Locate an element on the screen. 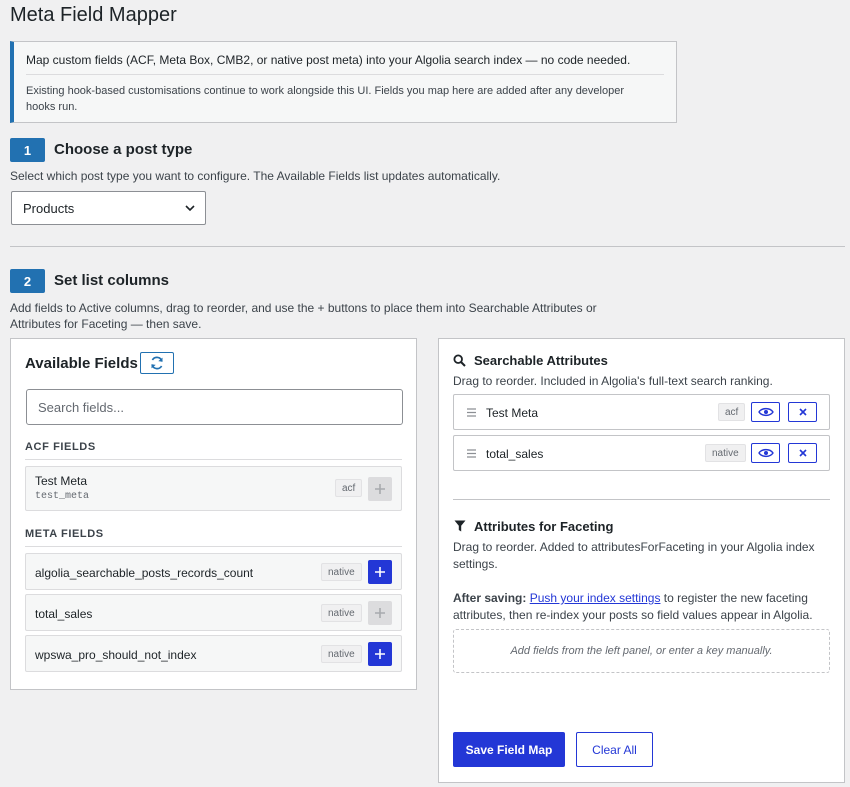 The image size is (850, 787). push-index-settings-link: Push your index settings is located at coordinates (595, 598).